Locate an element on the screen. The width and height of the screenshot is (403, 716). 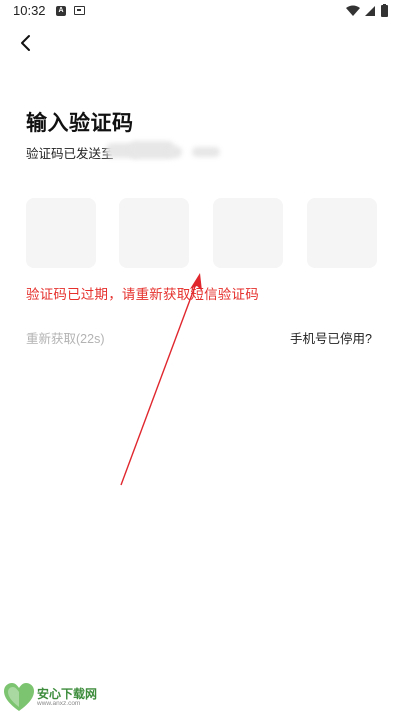
battery-icon is located at coordinates (384, 11).